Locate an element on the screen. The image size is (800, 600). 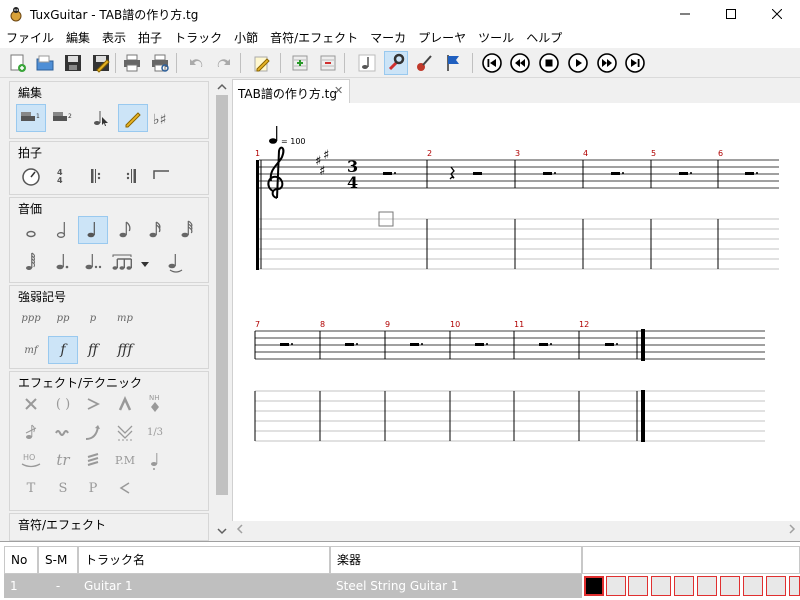
menu-help: ヘルプ is located at coordinates (544, 38).